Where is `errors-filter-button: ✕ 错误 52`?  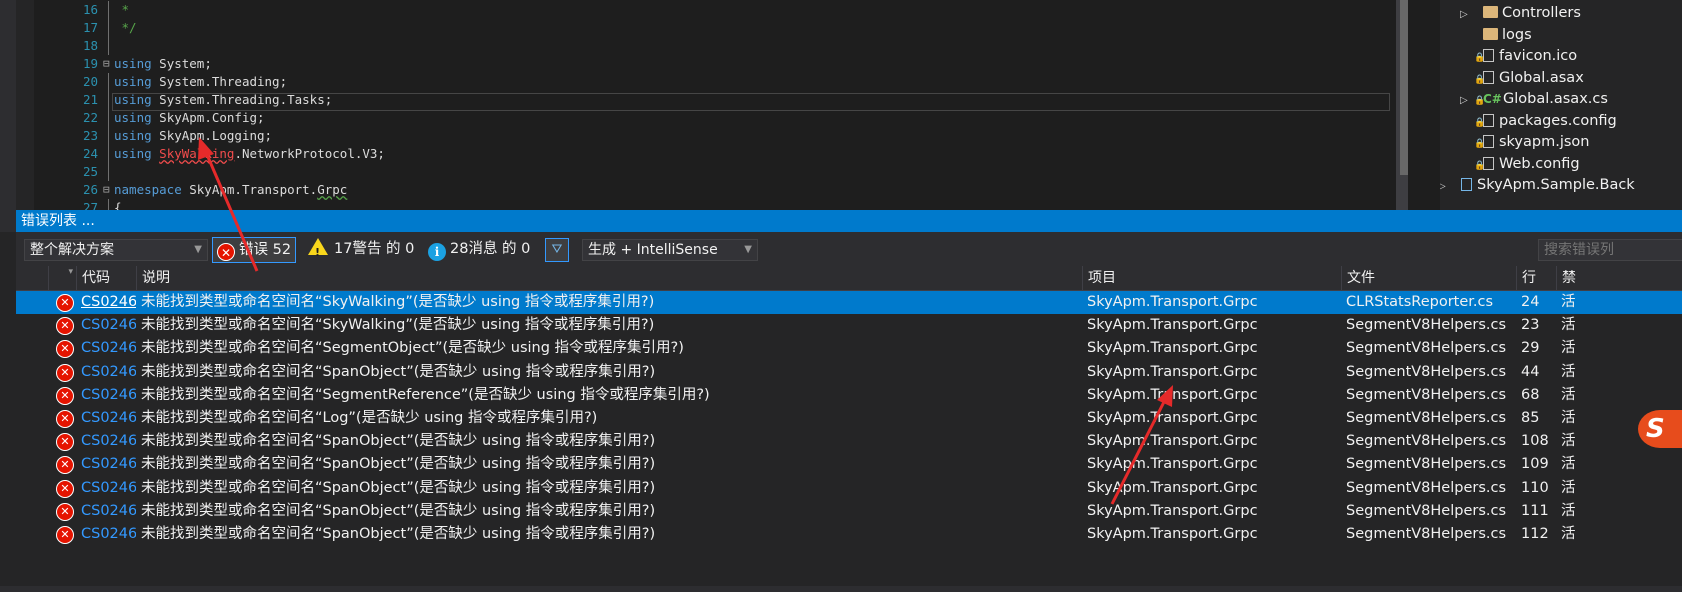
errors-filter-button: ✕ 错误 52 is located at coordinates (254, 250).